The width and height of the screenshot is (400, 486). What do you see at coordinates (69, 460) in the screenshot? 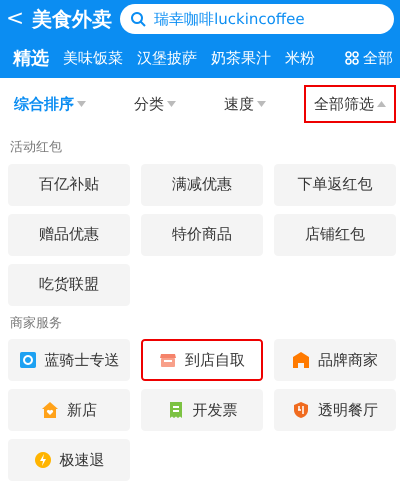
I see `filter-option: 极速退` at bounding box center [69, 460].